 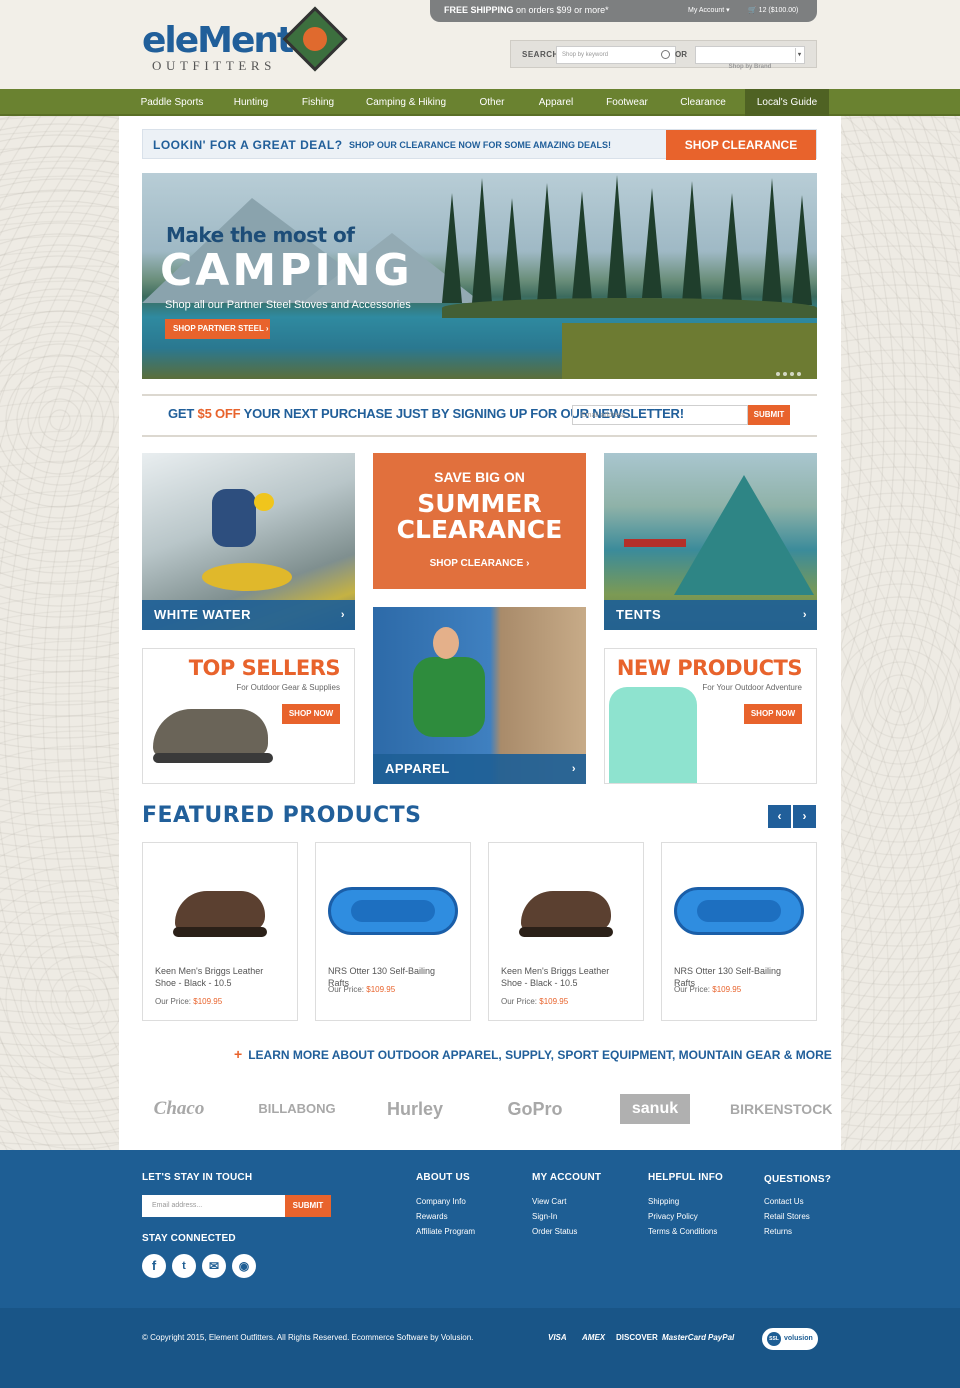 What do you see at coordinates (788, 369) in the screenshot?
I see `carousel-dots` at bounding box center [788, 369].